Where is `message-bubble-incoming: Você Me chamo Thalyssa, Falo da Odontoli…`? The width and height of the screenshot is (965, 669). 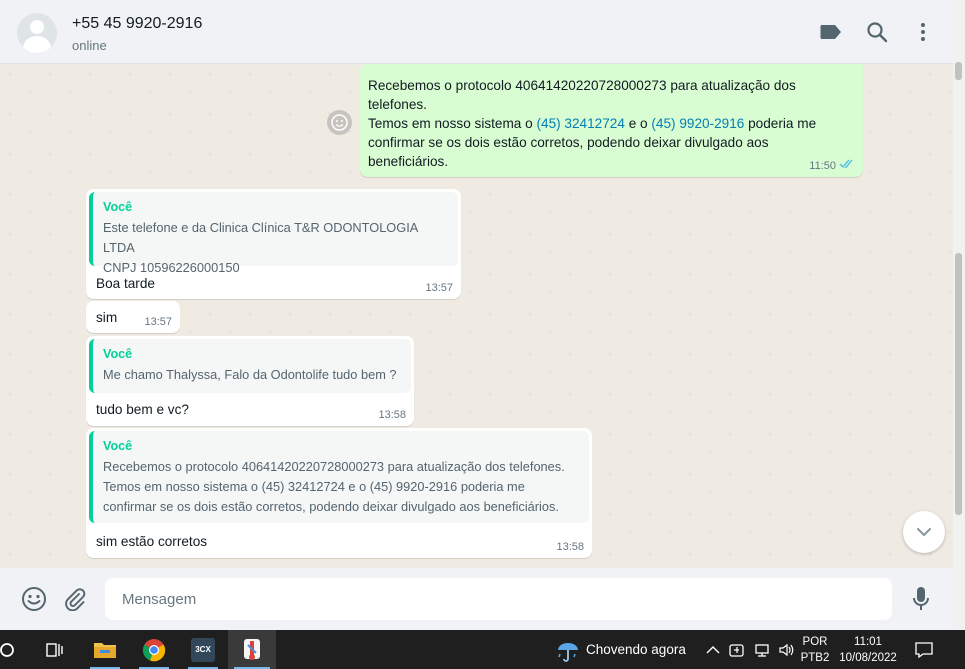
message-bubble-incoming: Você Me chamo Thalyssa, Falo da Odontoli… is located at coordinates (250, 381).